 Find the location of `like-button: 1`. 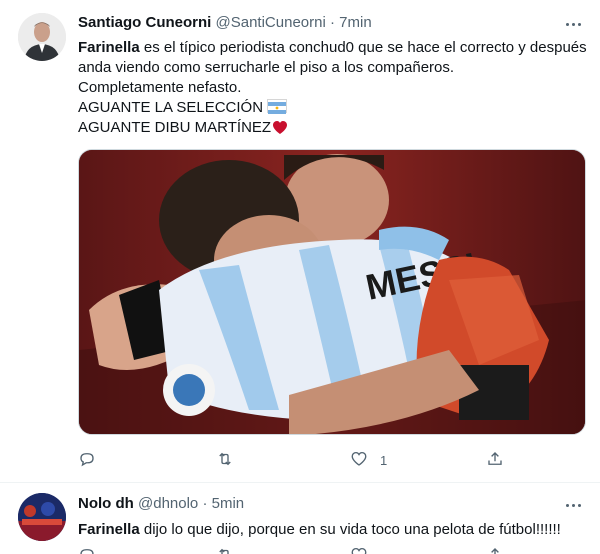

like-button: 1 is located at coordinates (368, 460).